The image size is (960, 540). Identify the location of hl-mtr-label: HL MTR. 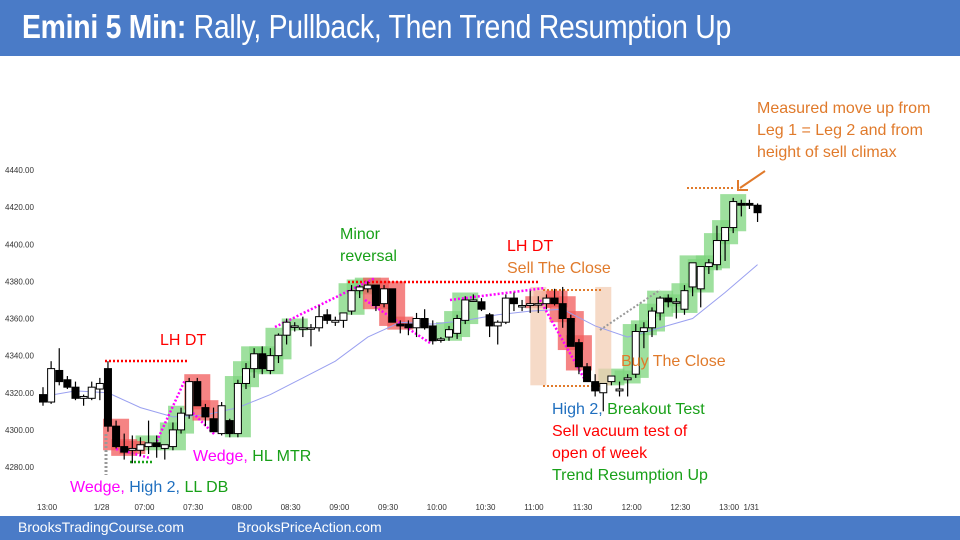
(279, 456).